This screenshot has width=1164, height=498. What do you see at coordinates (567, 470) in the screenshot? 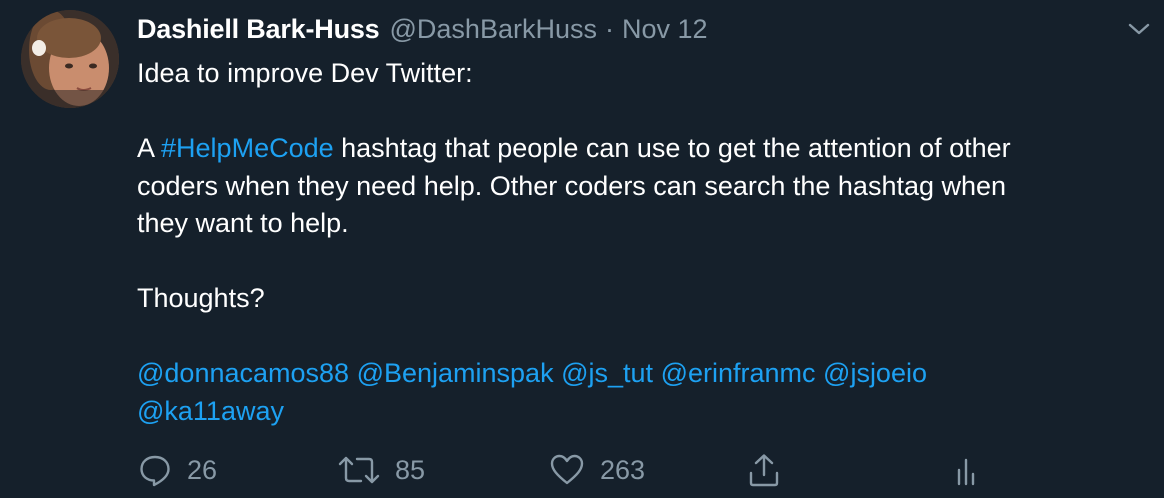
I see `heart-icon` at bounding box center [567, 470].